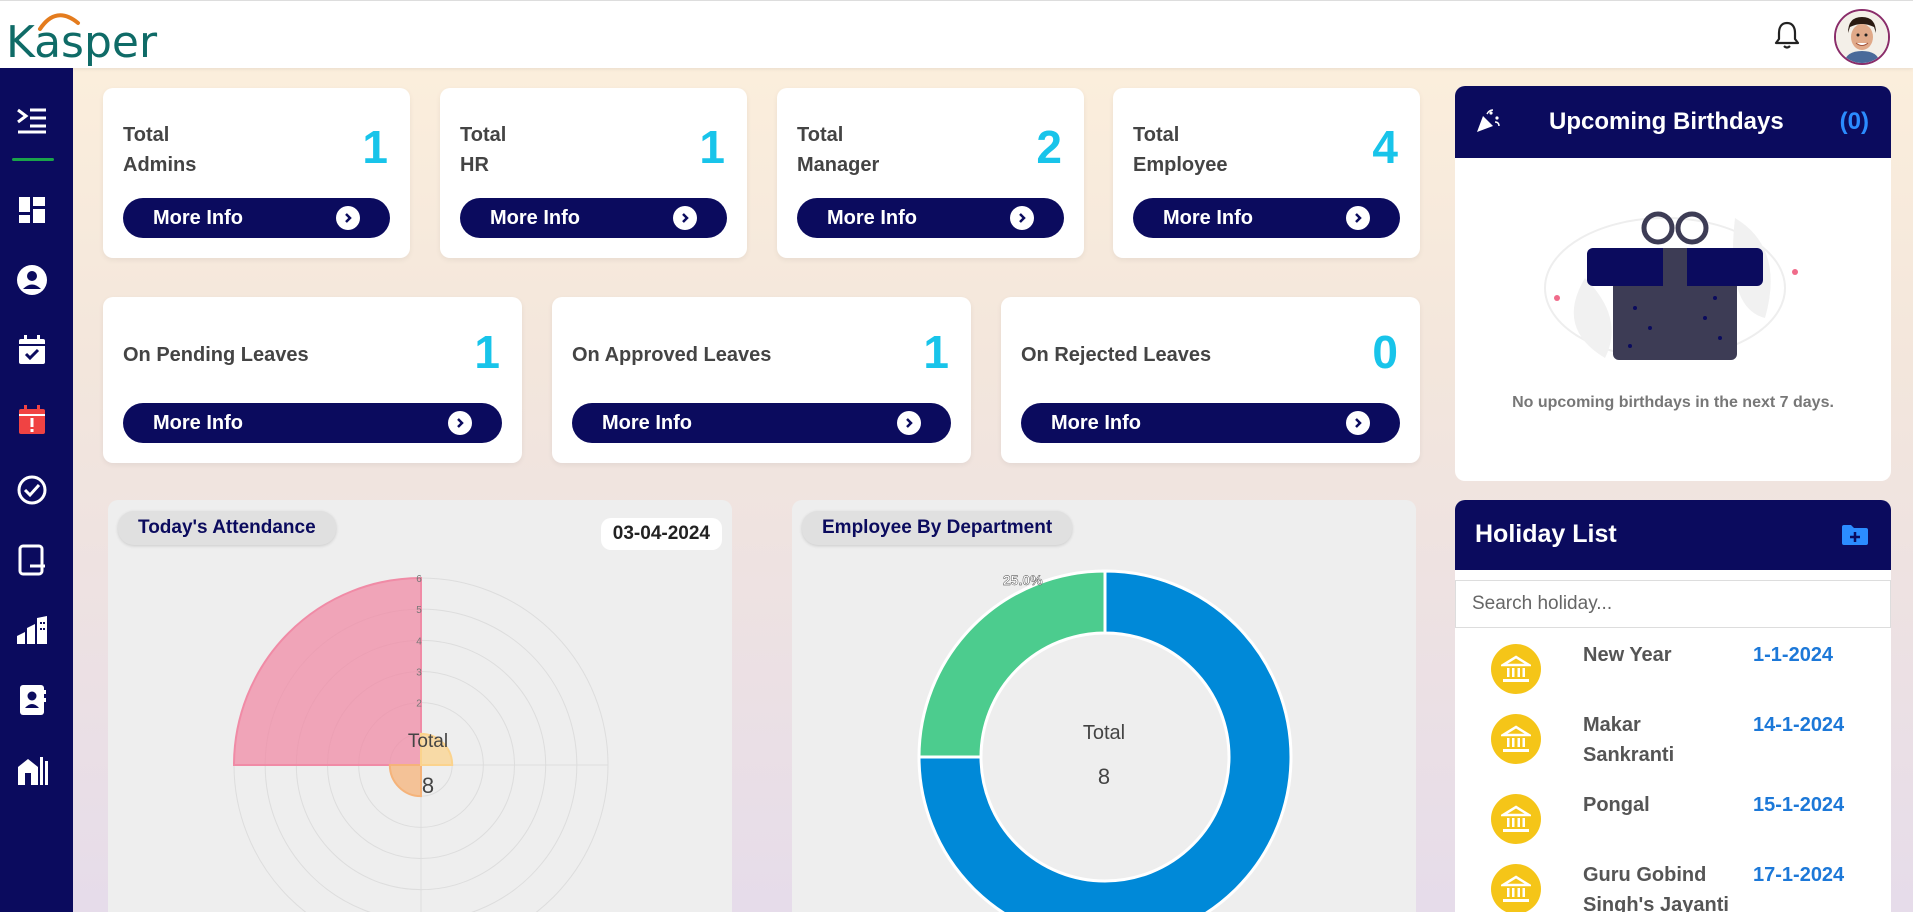 The image size is (1913, 912). Describe the element at coordinates (1023, 580) in the screenshot. I see `donut-data-label: 25.0%` at that location.